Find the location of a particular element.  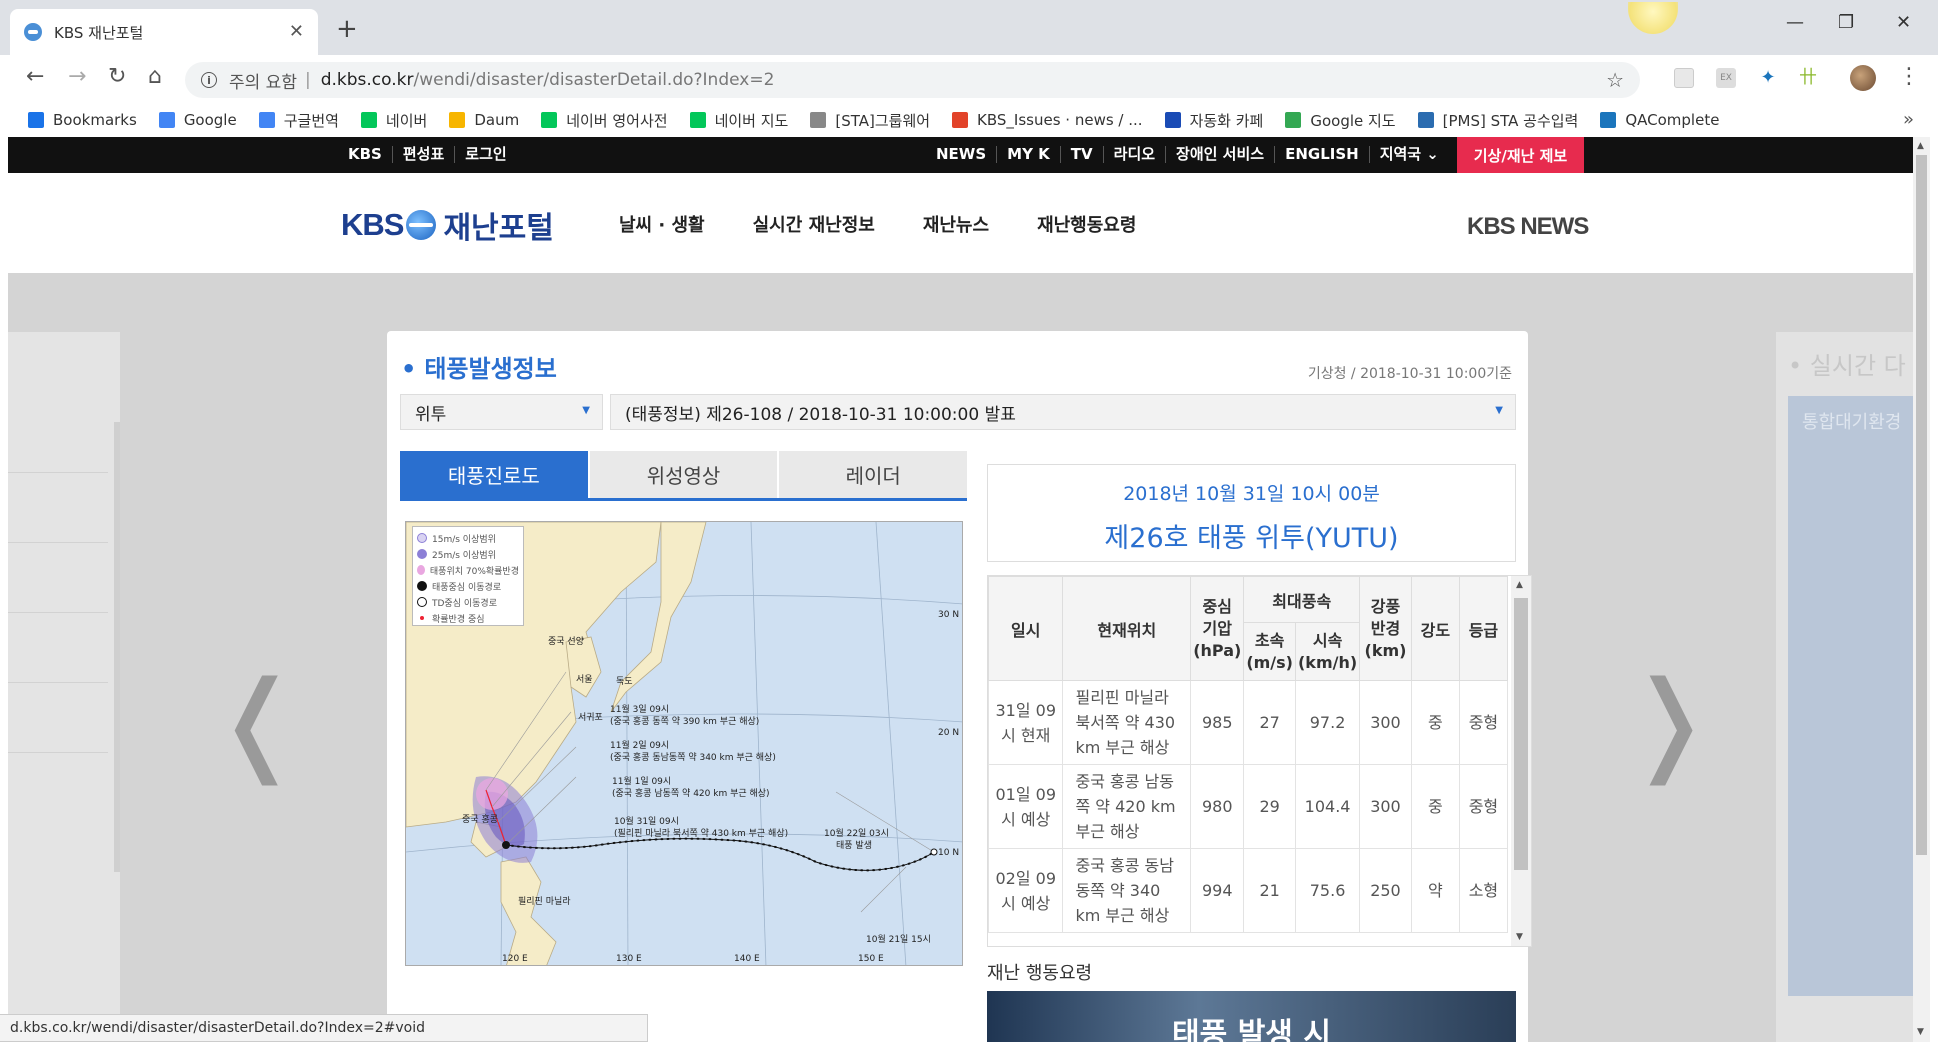

summary-date: 2018년 10월 31일 10시 00분 is located at coordinates (1251, 494).